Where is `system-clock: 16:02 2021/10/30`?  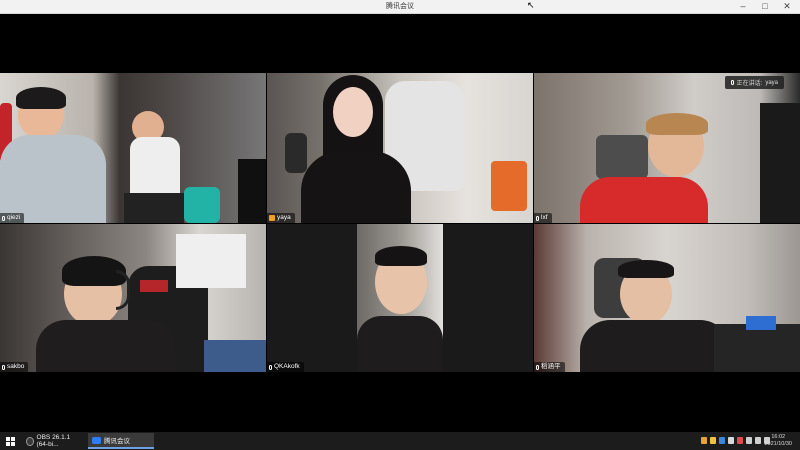 system-clock: 16:02 2021/10/30 is located at coordinates (778, 441).